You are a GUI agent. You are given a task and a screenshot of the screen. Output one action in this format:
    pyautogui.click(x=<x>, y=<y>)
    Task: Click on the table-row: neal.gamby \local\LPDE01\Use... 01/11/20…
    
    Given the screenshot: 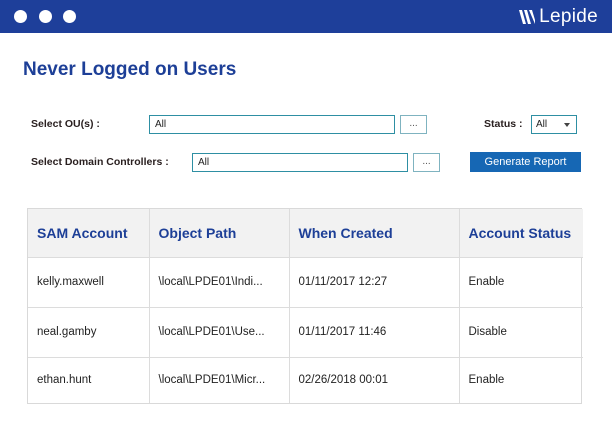 What is the action you would take?
    pyautogui.click(x=305, y=332)
    